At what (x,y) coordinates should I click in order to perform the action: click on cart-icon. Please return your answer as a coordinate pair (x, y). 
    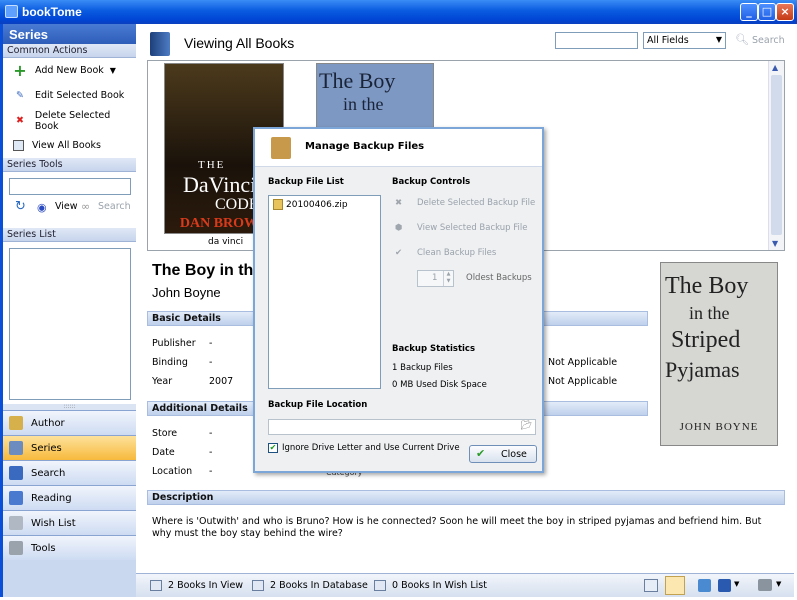
    Looking at the image, I should click on (380, 585).